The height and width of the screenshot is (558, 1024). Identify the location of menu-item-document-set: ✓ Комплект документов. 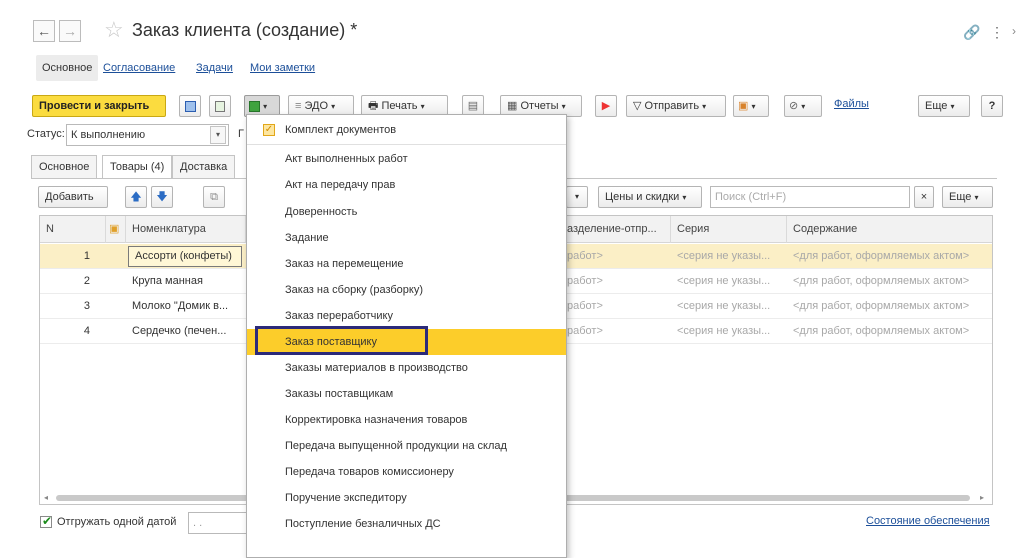
(406, 130).